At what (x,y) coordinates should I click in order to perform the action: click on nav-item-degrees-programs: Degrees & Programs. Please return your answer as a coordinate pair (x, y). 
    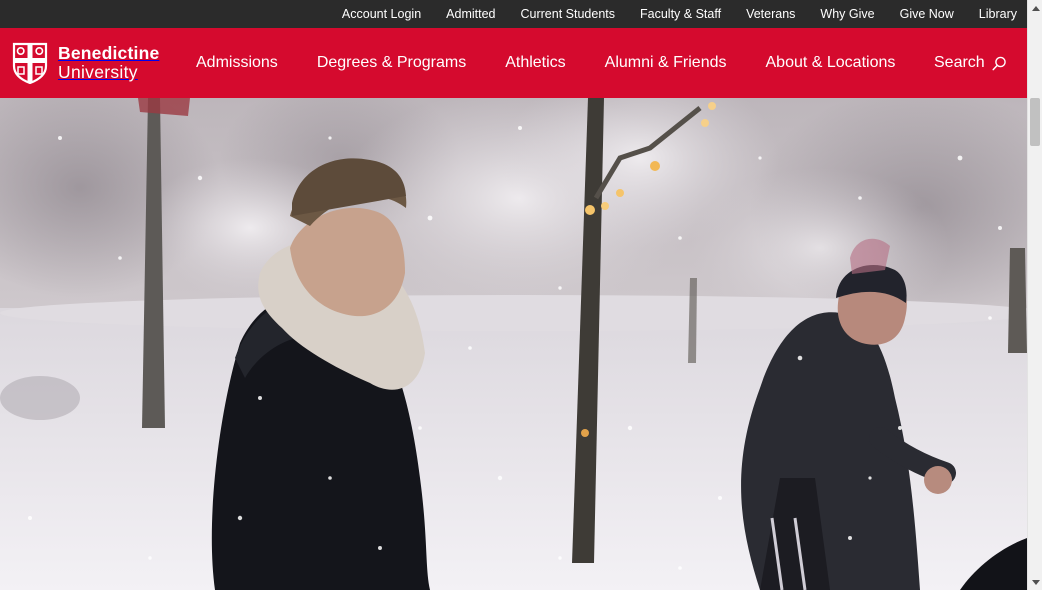
    Looking at the image, I should click on (391, 63).